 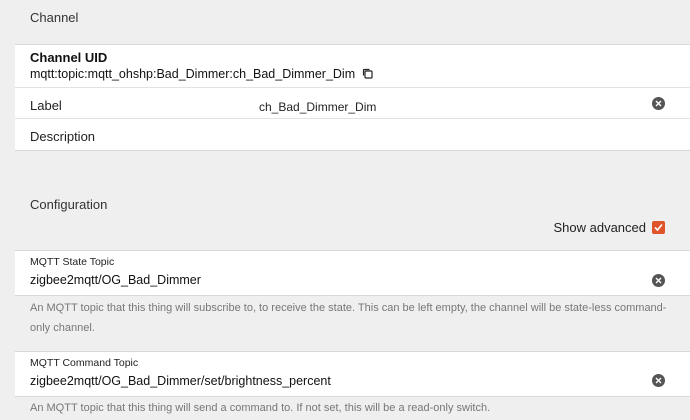 What do you see at coordinates (658, 280) in the screenshot?
I see `mqtt-state-topic-clear-icon` at bounding box center [658, 280].